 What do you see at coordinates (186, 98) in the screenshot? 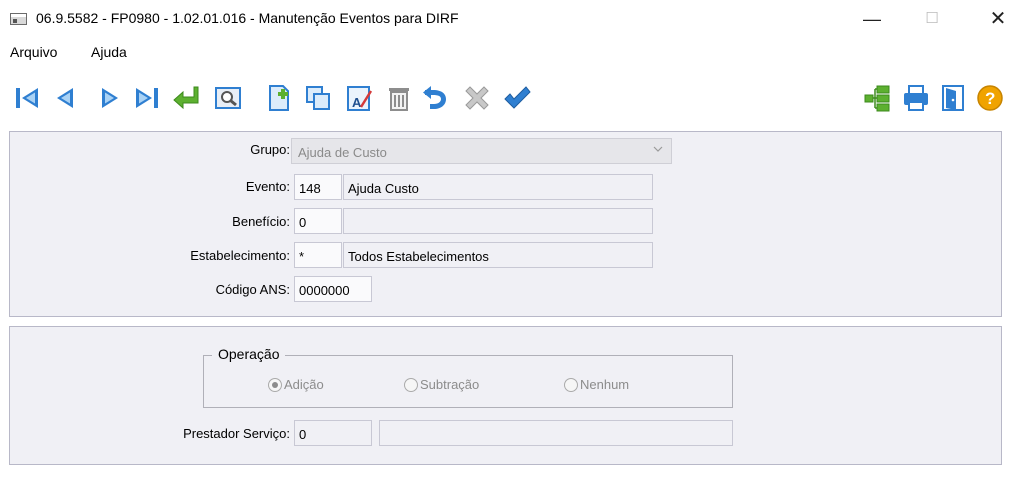
I see `go-to-icon` at bounding box center [186, 98].